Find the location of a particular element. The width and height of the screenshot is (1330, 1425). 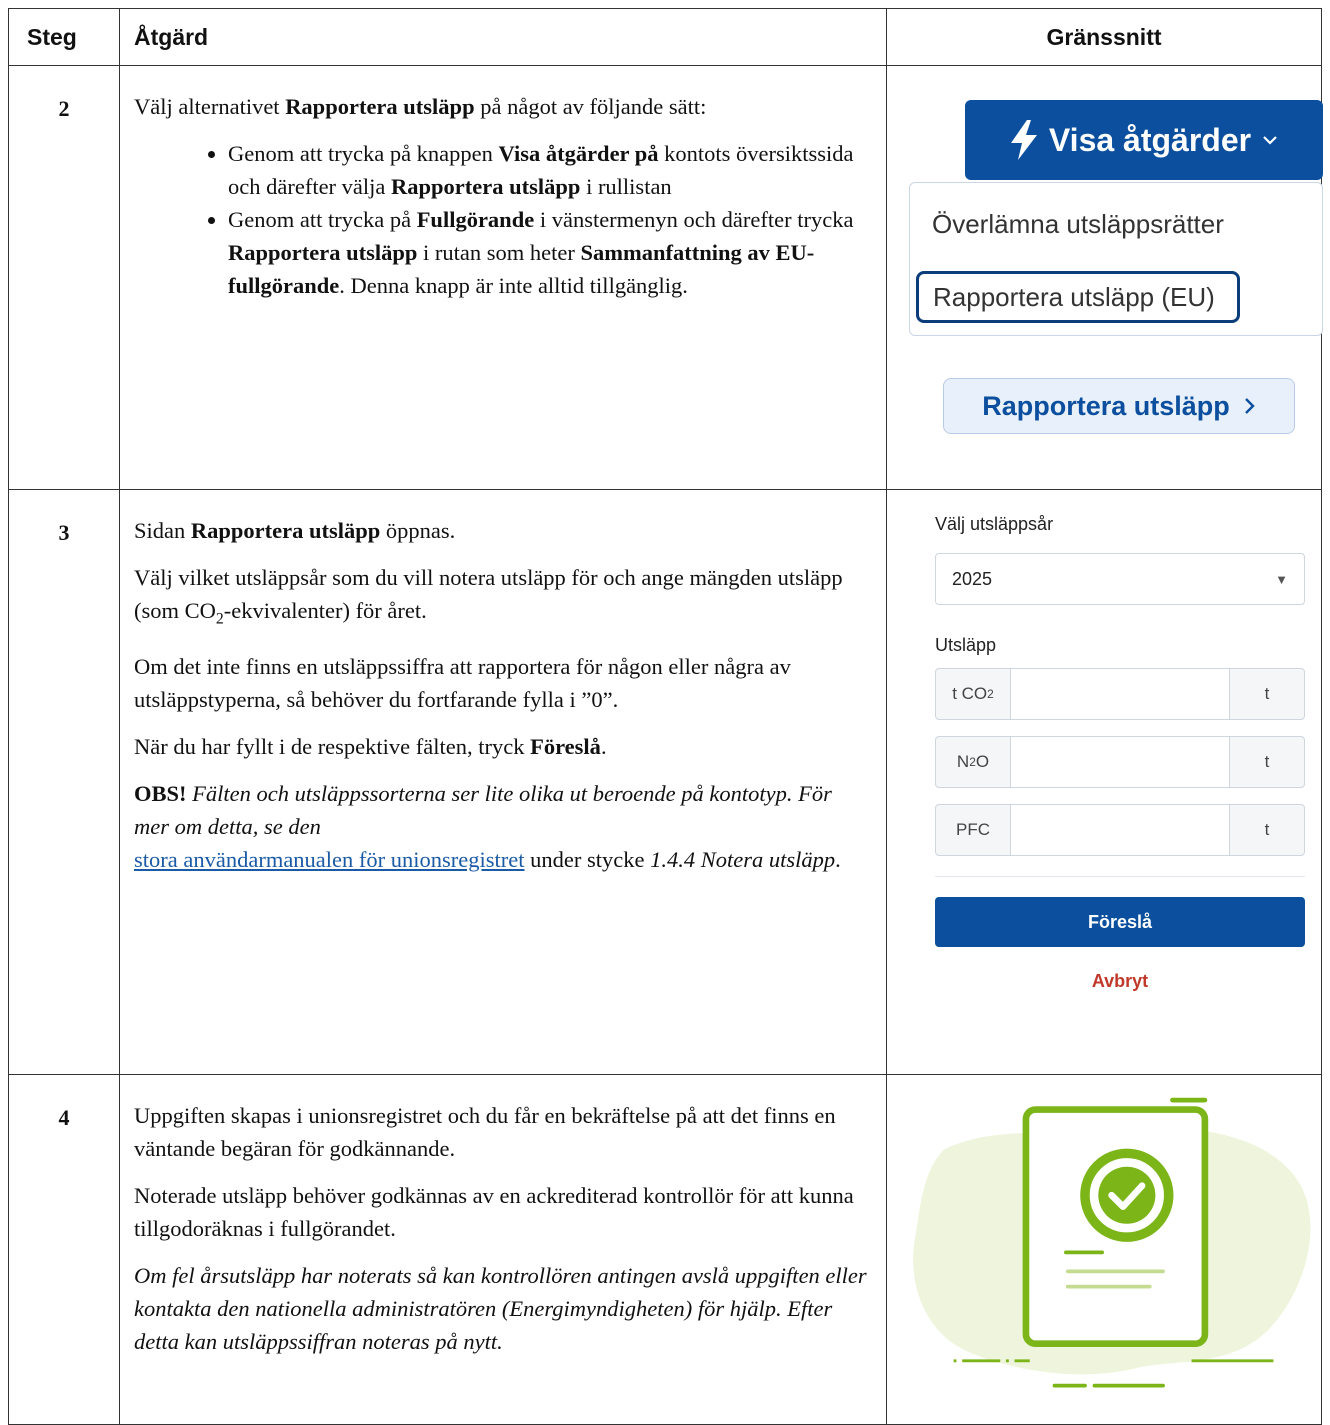

bold-text: Visa åtgärder på is located at coordinates (578, 153).